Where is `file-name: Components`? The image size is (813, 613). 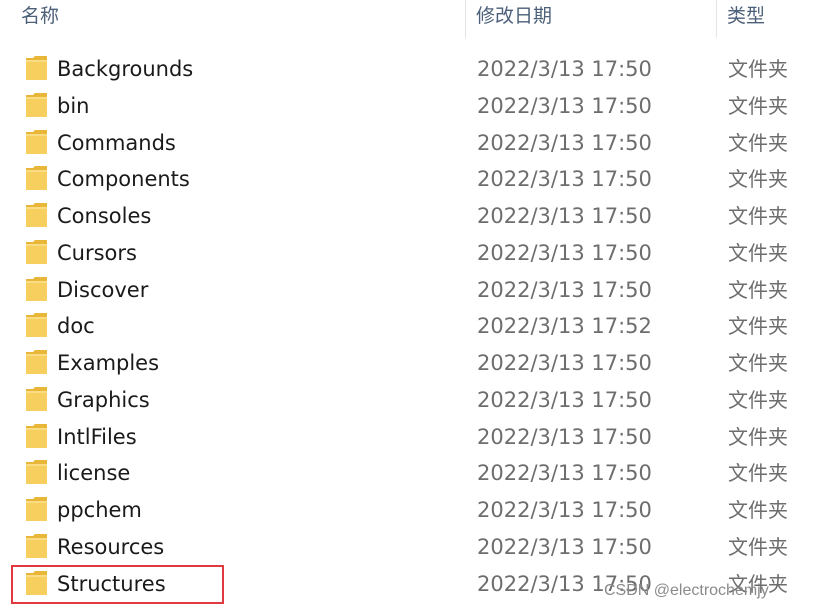 file-name: Components is located at coordinates (123, 179).